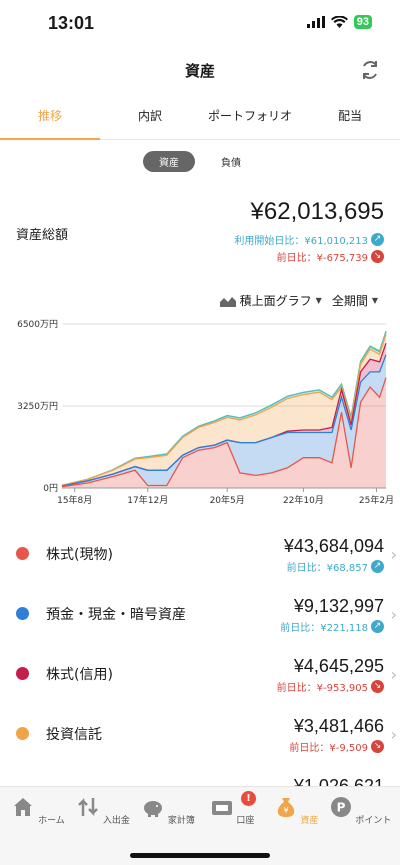  Describe the element at coordinates (231, 161) in the screenshot. I see `toggle-liabilities: 負債` at that location.